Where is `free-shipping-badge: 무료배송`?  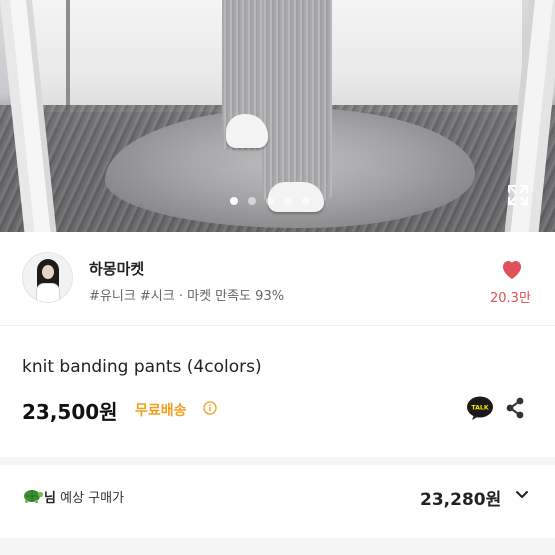
free-shipping-badge: 무료배송 is located at coordinates (161, 411).